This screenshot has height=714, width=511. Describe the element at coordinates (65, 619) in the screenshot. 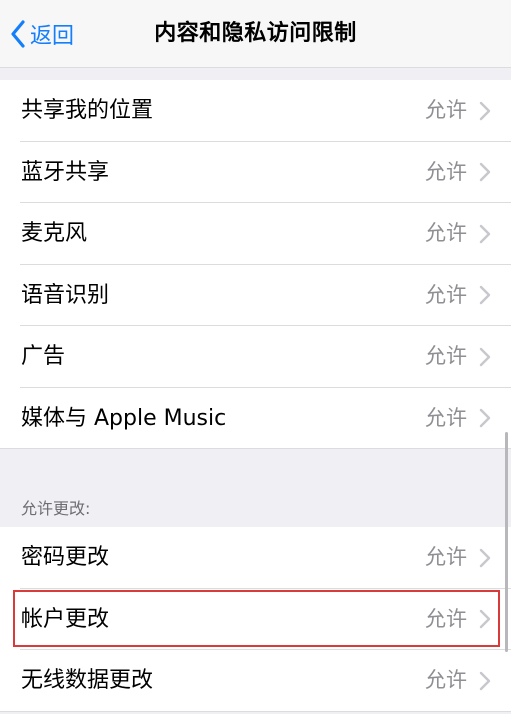

I see `setting-label: 帐户更改` at that location.